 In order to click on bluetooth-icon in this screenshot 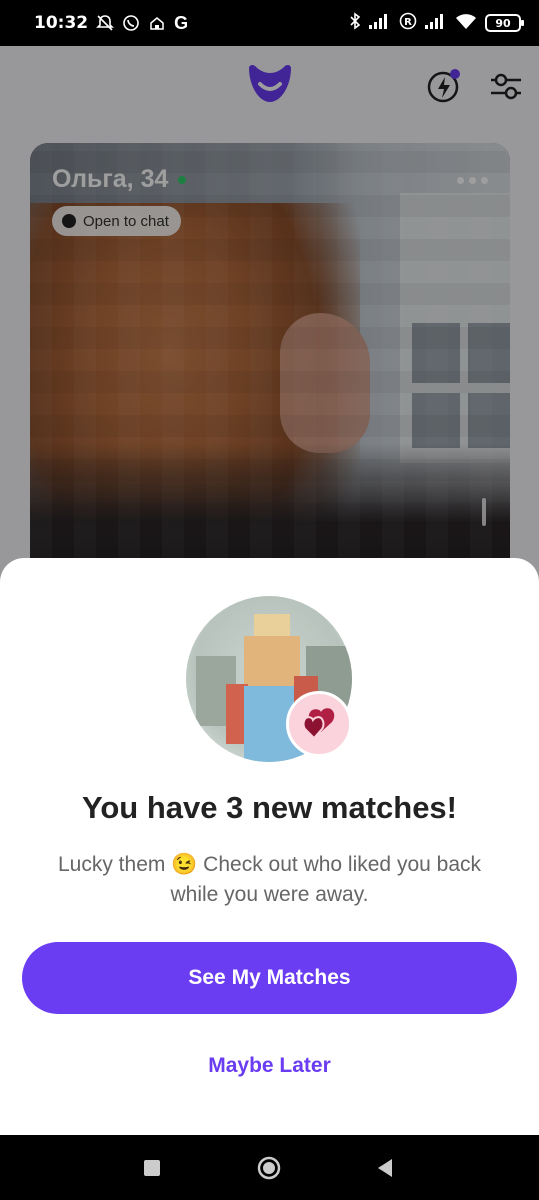, I will do `click(355, 23)`.